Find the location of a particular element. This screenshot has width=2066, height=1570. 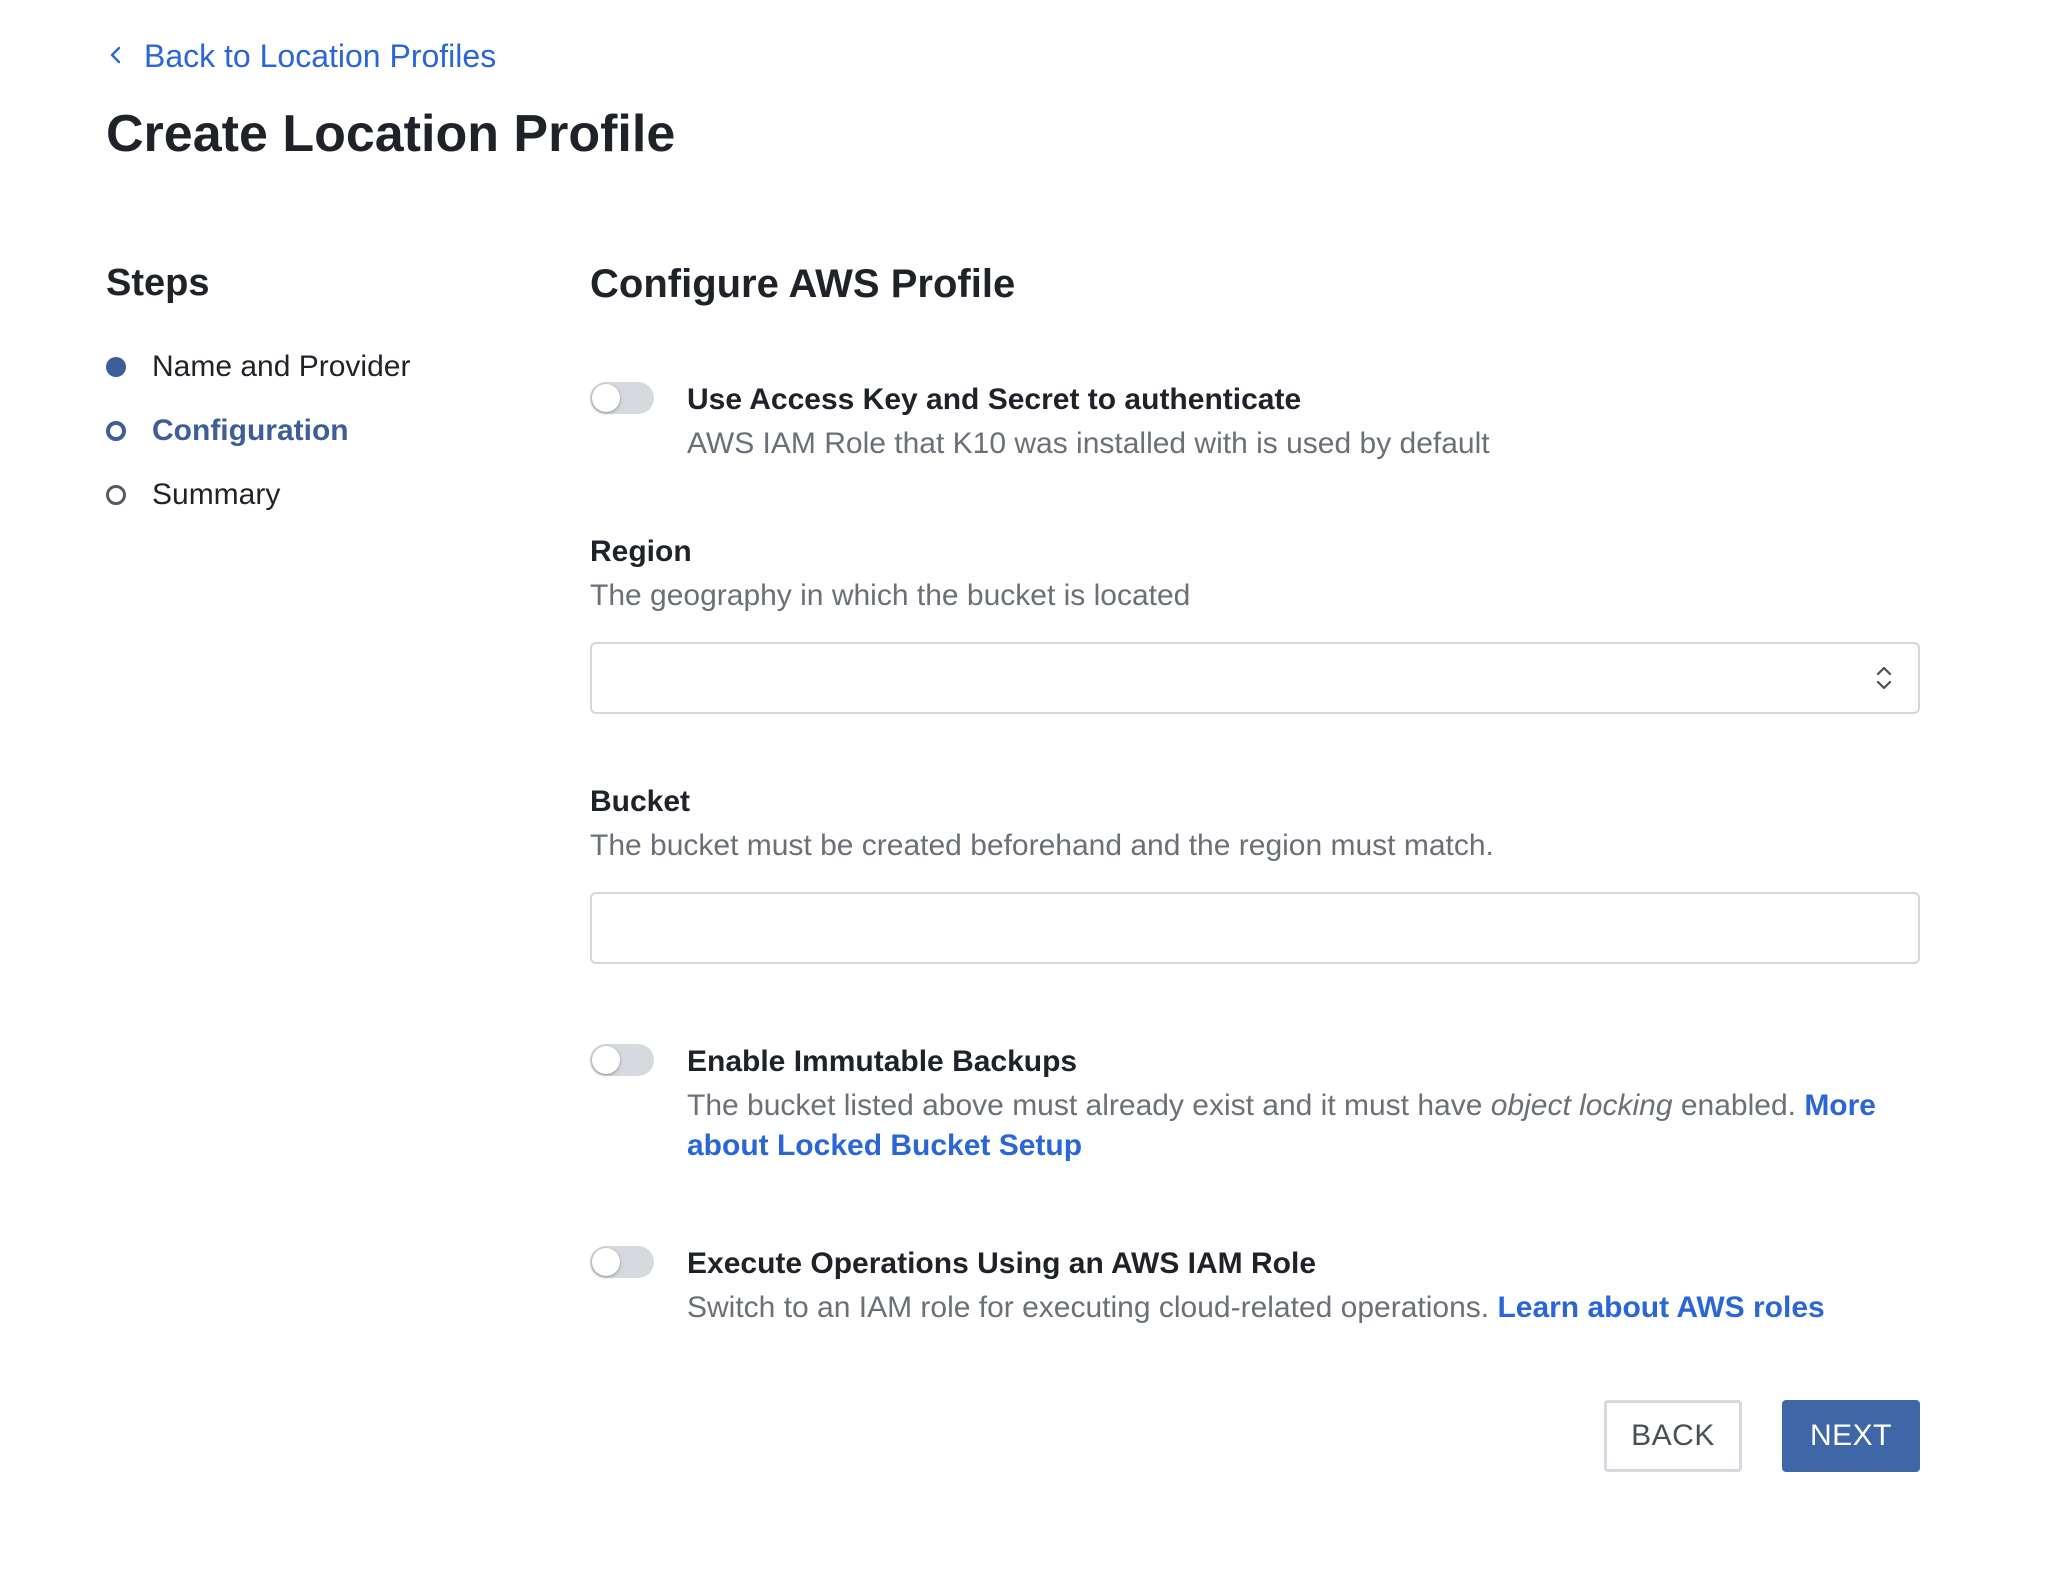

iam-role-label: Execute Operations Using an AWS IAM Role is located at coordinates (1002, 1263).